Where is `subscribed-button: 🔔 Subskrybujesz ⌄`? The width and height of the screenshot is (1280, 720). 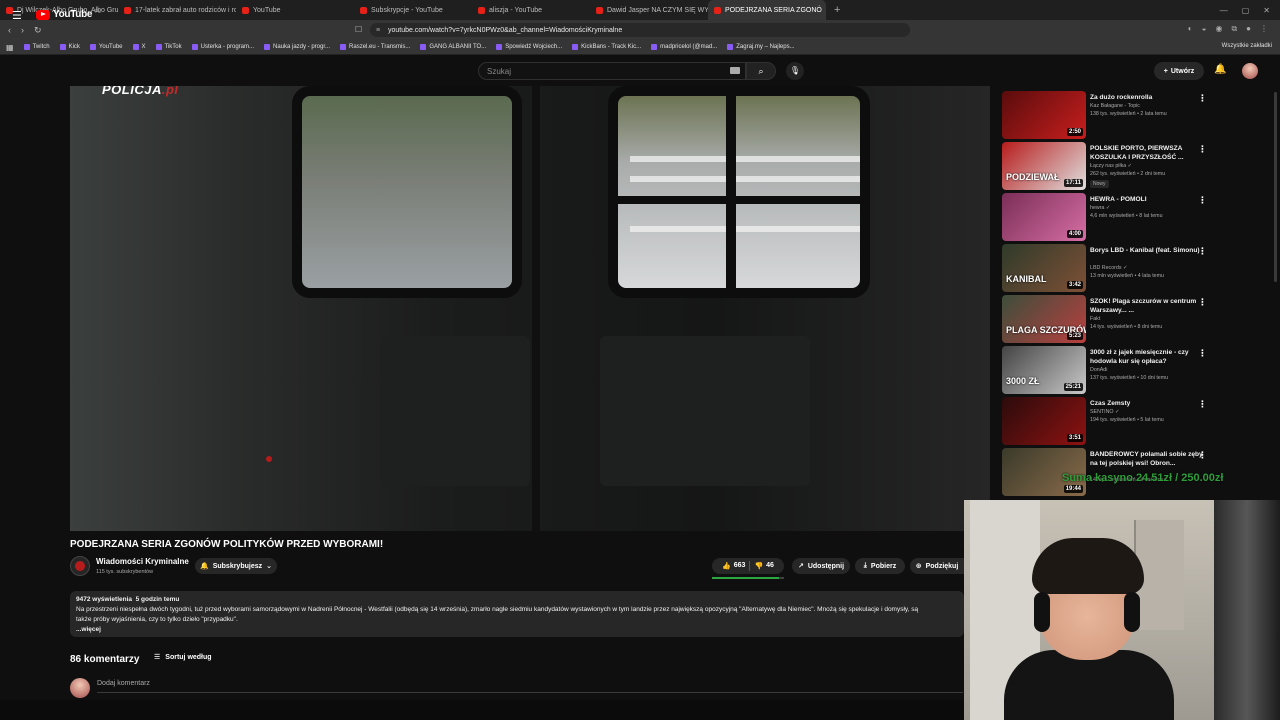 subscribed-button: 🔔 Subskrybujesz ⌄ is located at coordinates (236, 566).